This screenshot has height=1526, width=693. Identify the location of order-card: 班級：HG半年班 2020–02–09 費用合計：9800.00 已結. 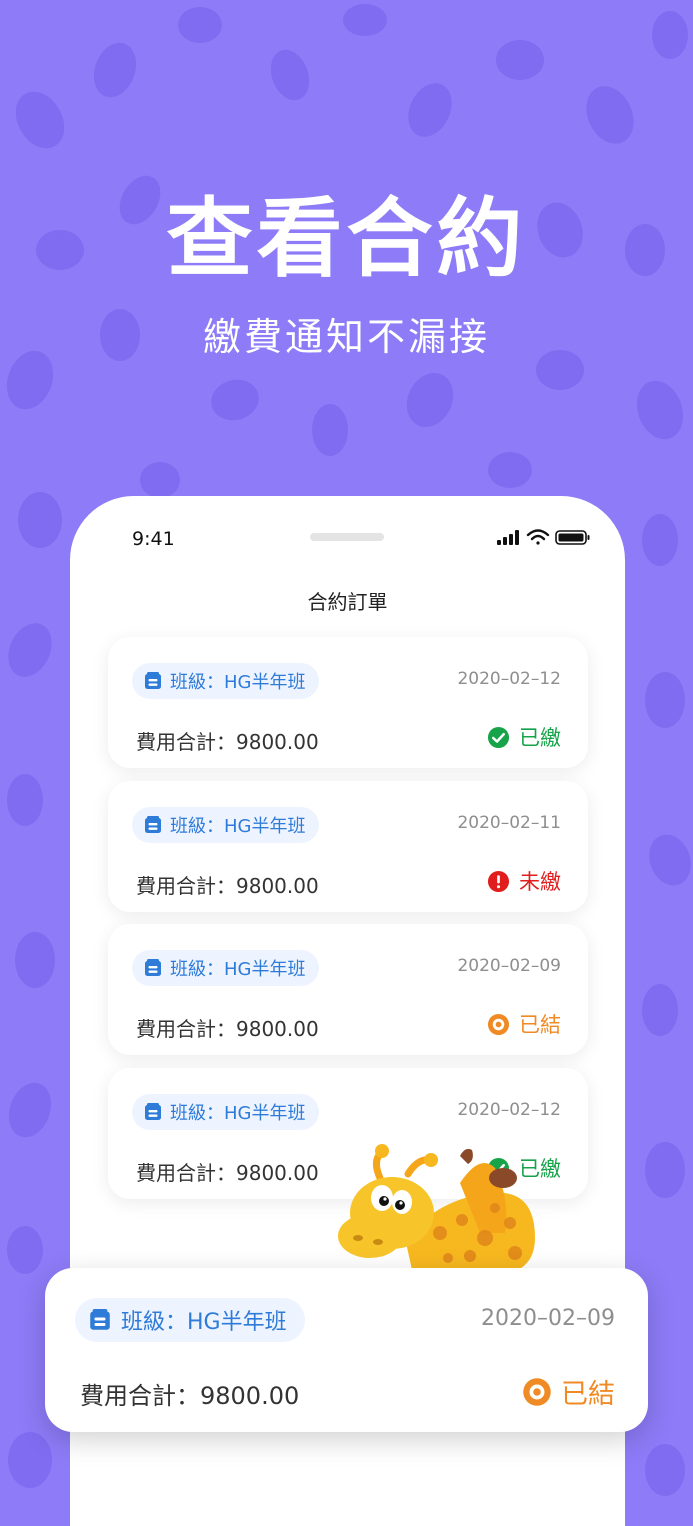
(348, 989).